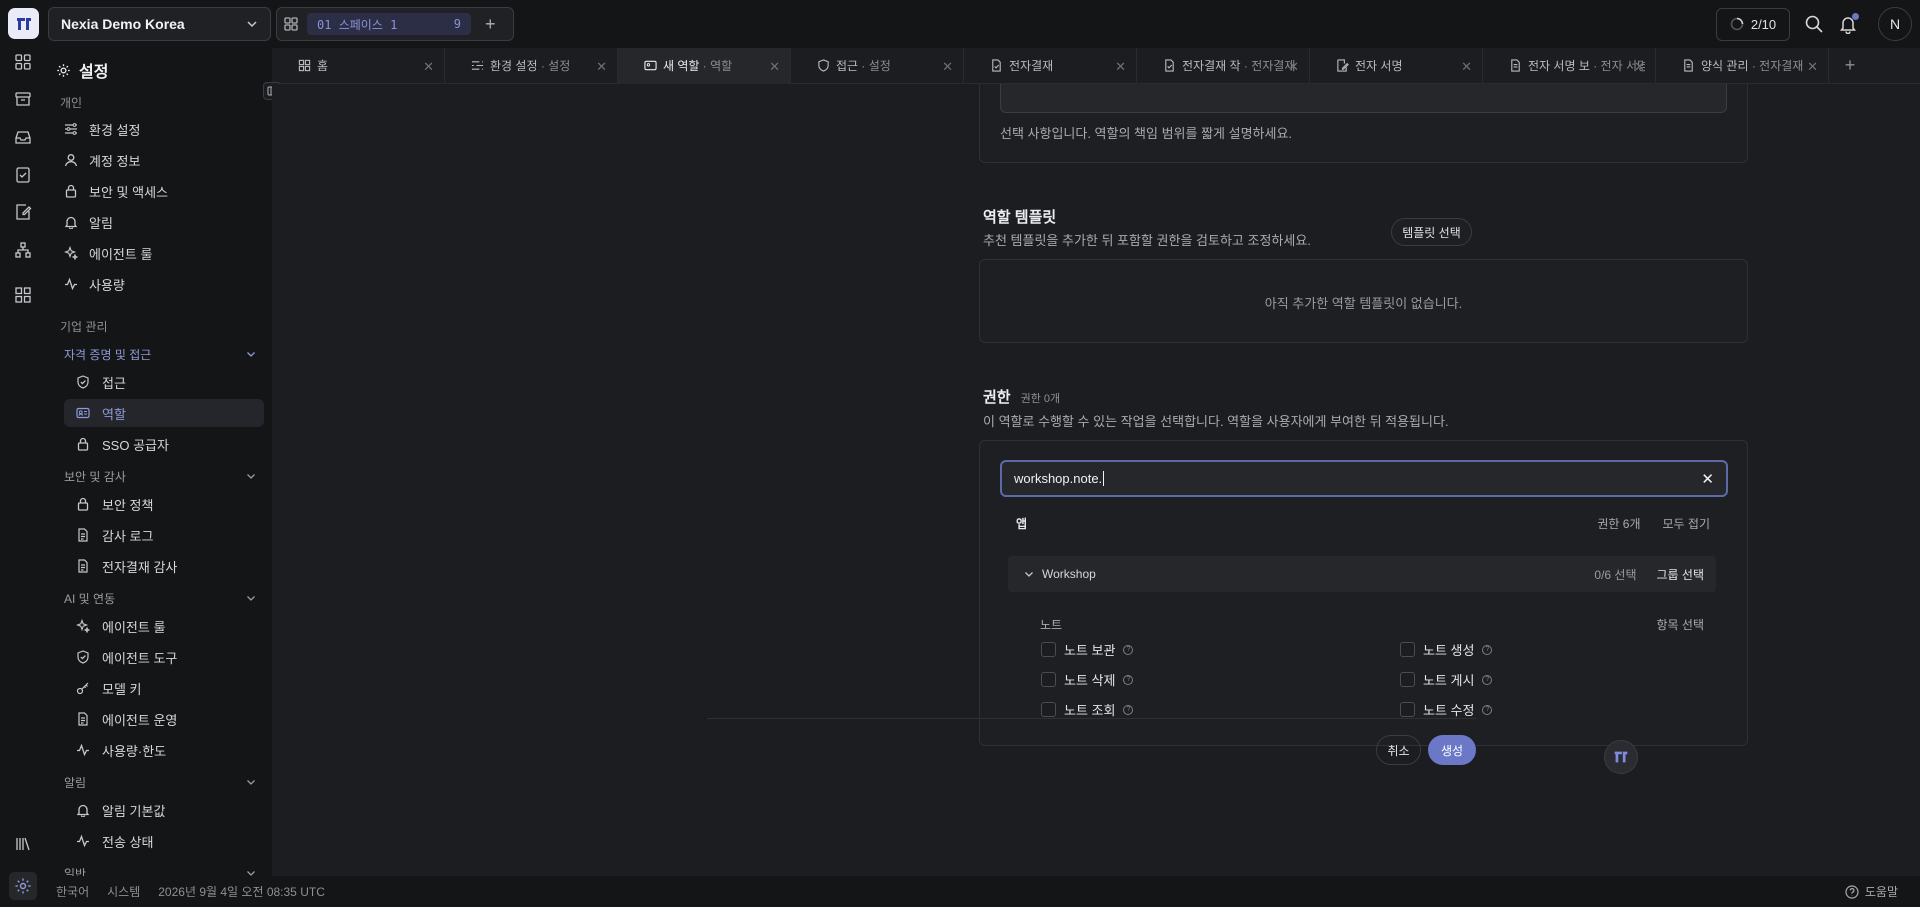 The height and width of the screenshot is (907, 1920). What do you see at coordinates (23, 99) in the screenshot?
I see `archive-icon` at bounding box center [23, 99].